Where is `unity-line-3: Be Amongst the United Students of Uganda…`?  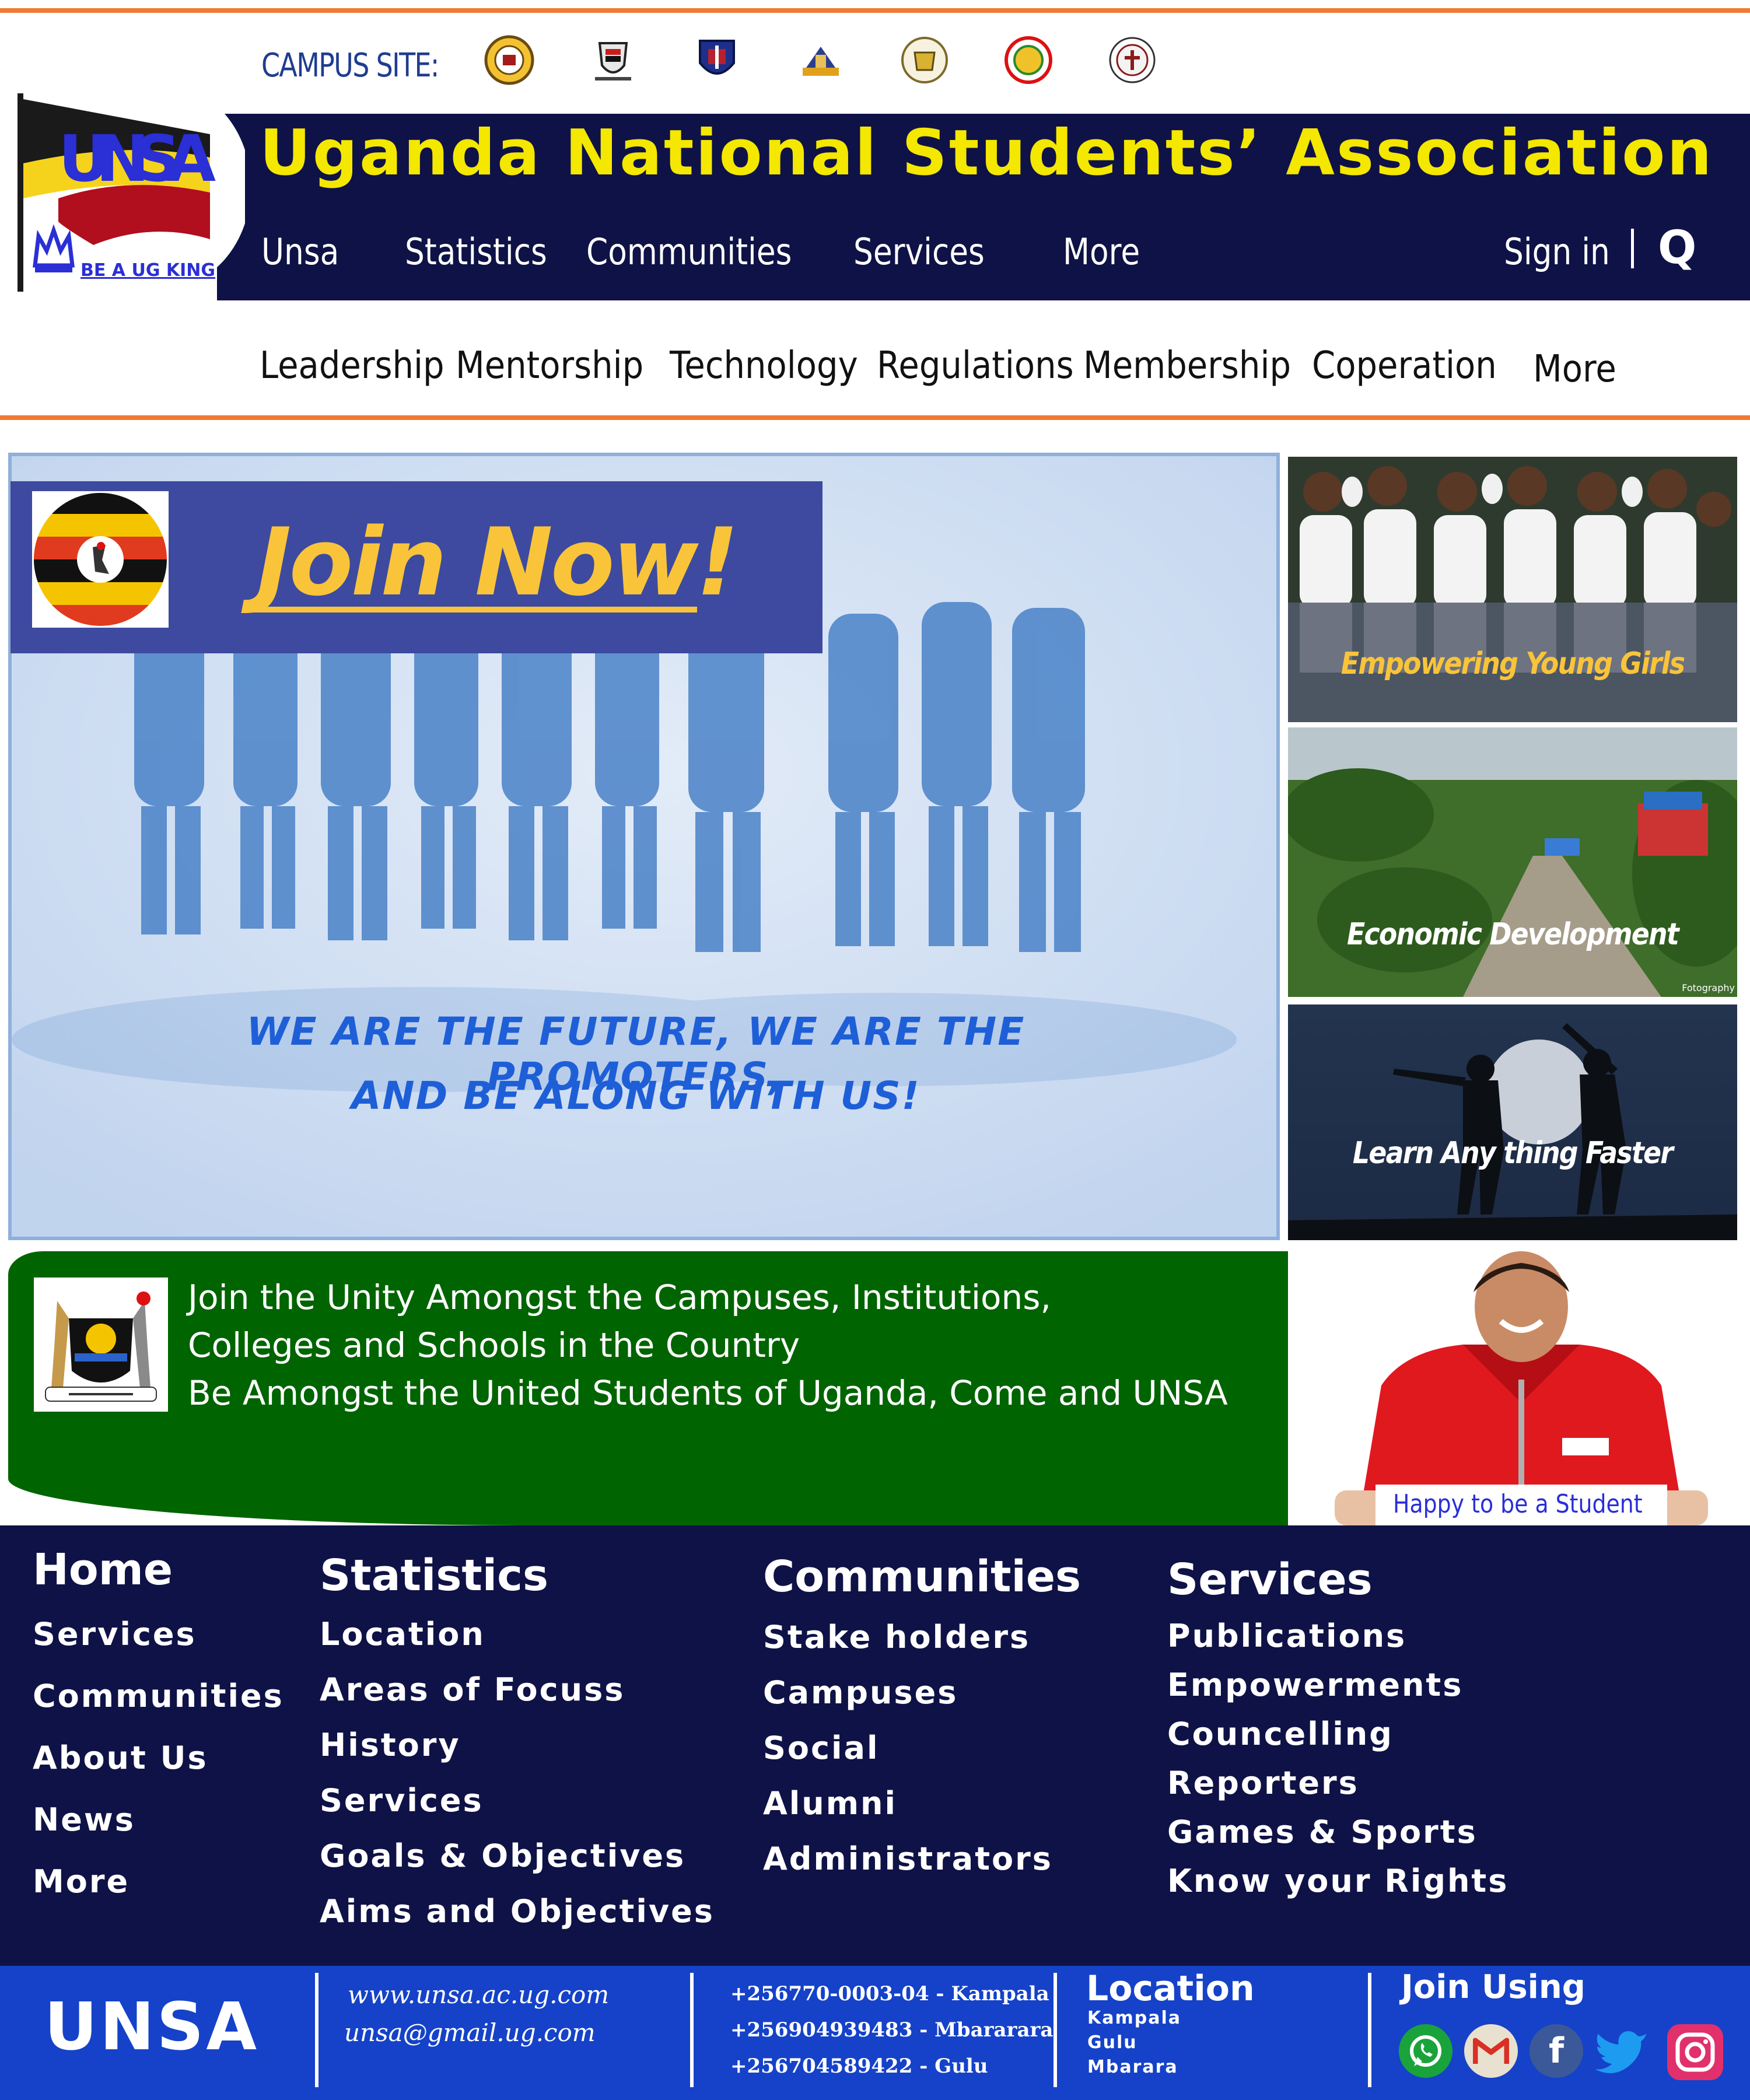
unity-line-3: Be Amongst the United Students of Uganda… is located at coordinates (708, 1393).